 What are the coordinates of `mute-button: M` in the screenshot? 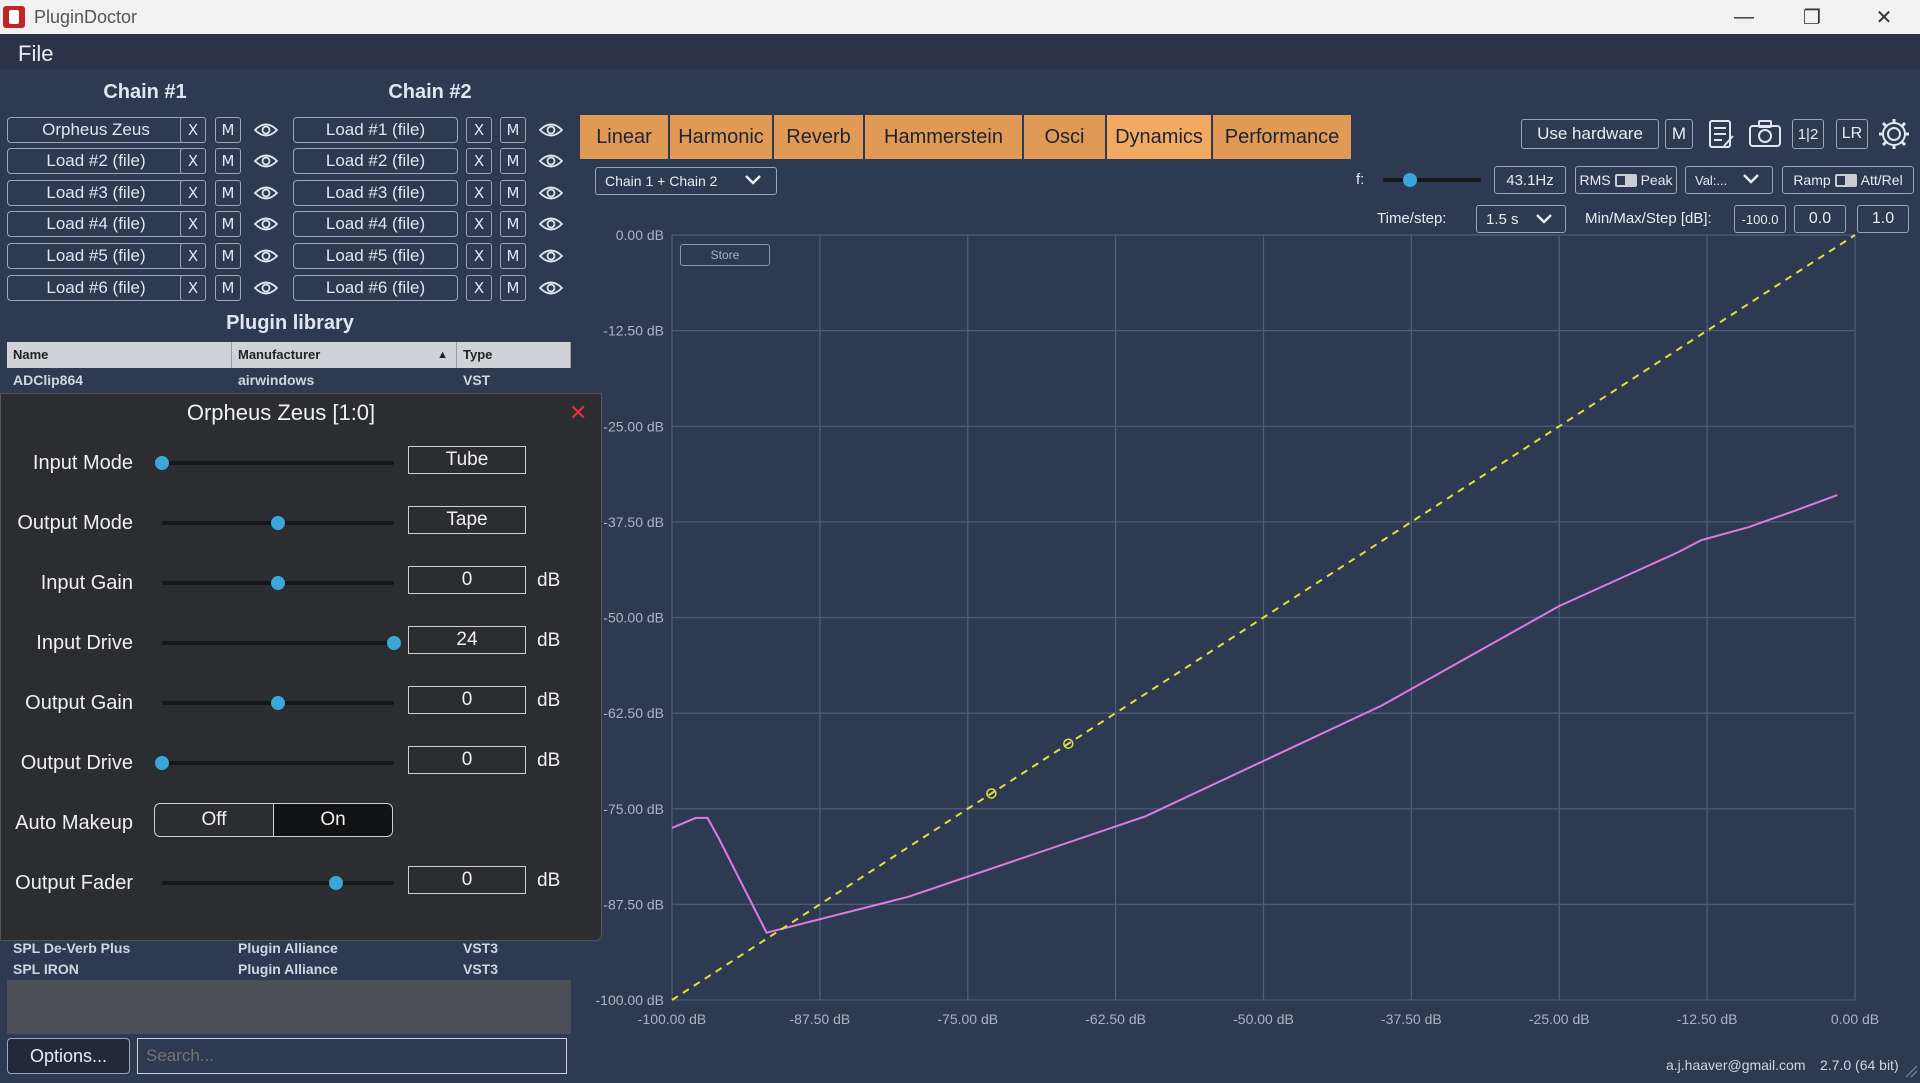 It's located at (1679, 134).